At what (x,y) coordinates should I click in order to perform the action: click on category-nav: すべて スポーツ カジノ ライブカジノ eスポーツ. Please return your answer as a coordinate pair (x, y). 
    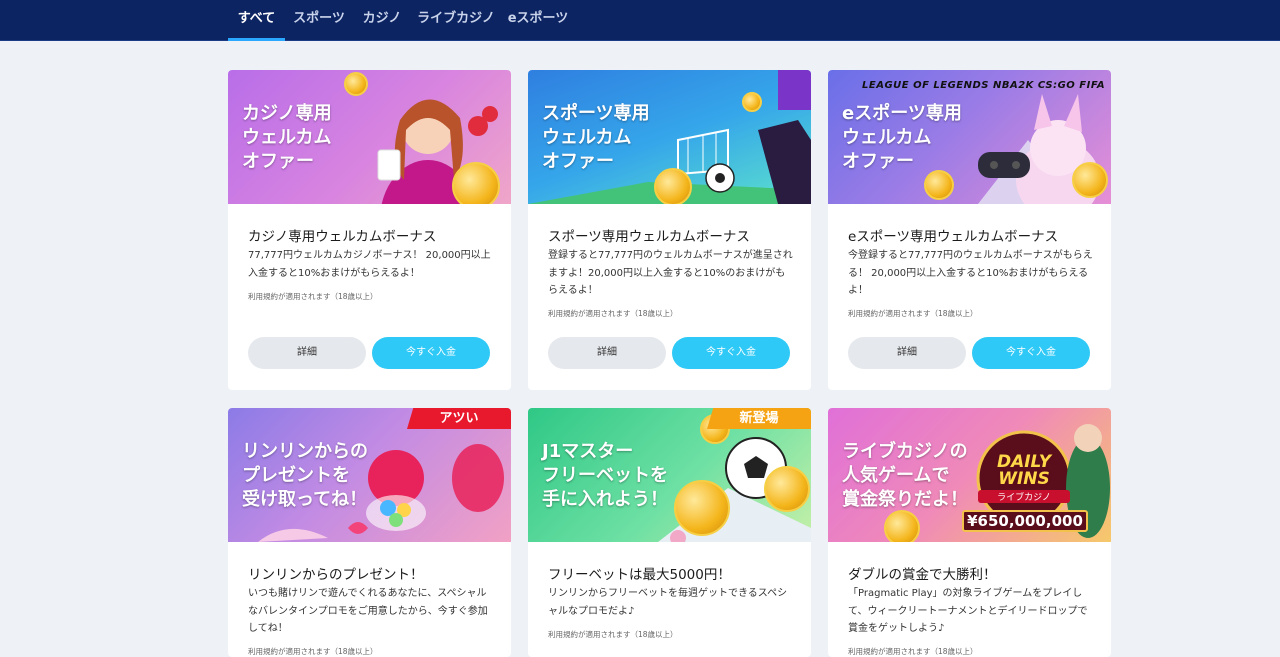
    Looking at the image, I should click on (640, 20).